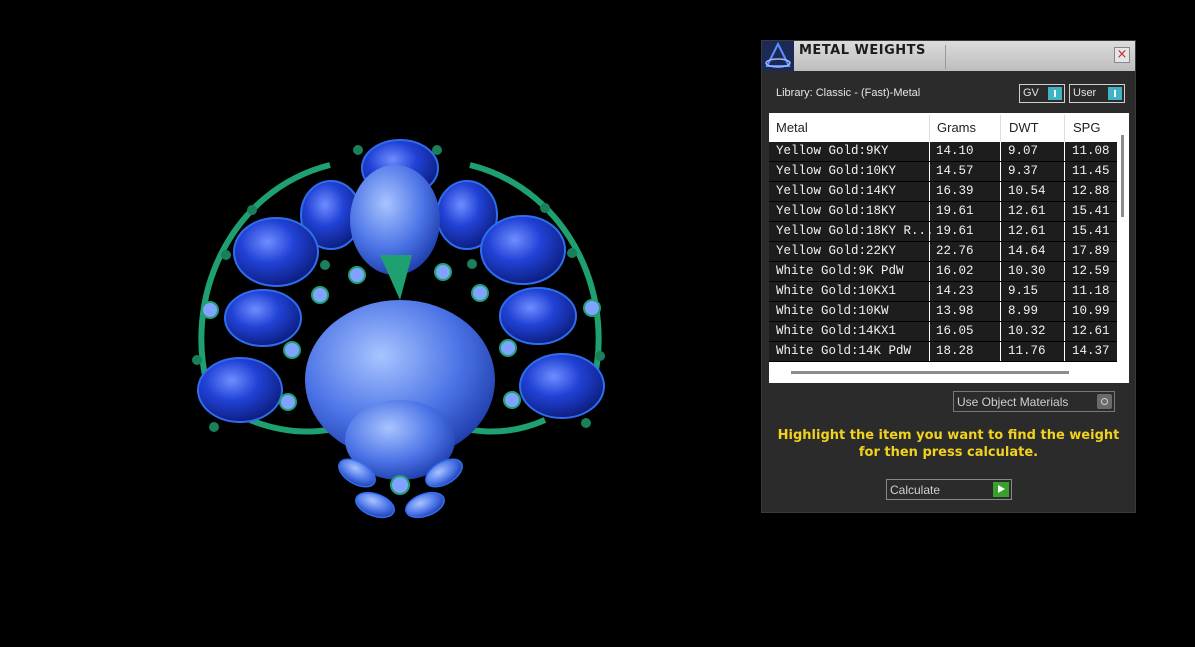 Image resolution: width=1195 pixels, height=647 pixels. What do you see at coordinates (836, 171) in the screenshot?
I see `metal-cell: Yellow Gold:10KY` at bounding box center [836, 171].